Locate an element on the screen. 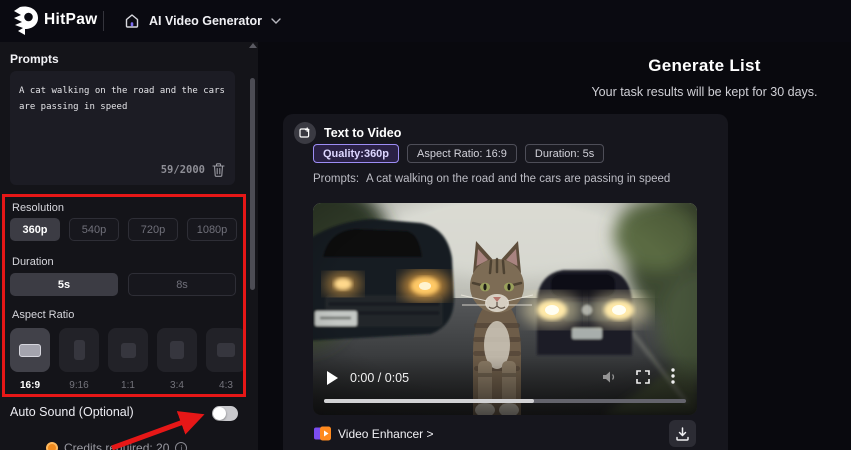 The width and height of the screenshot is (851, 450). auto-sound-toggle is located at coordinates (225, 413).